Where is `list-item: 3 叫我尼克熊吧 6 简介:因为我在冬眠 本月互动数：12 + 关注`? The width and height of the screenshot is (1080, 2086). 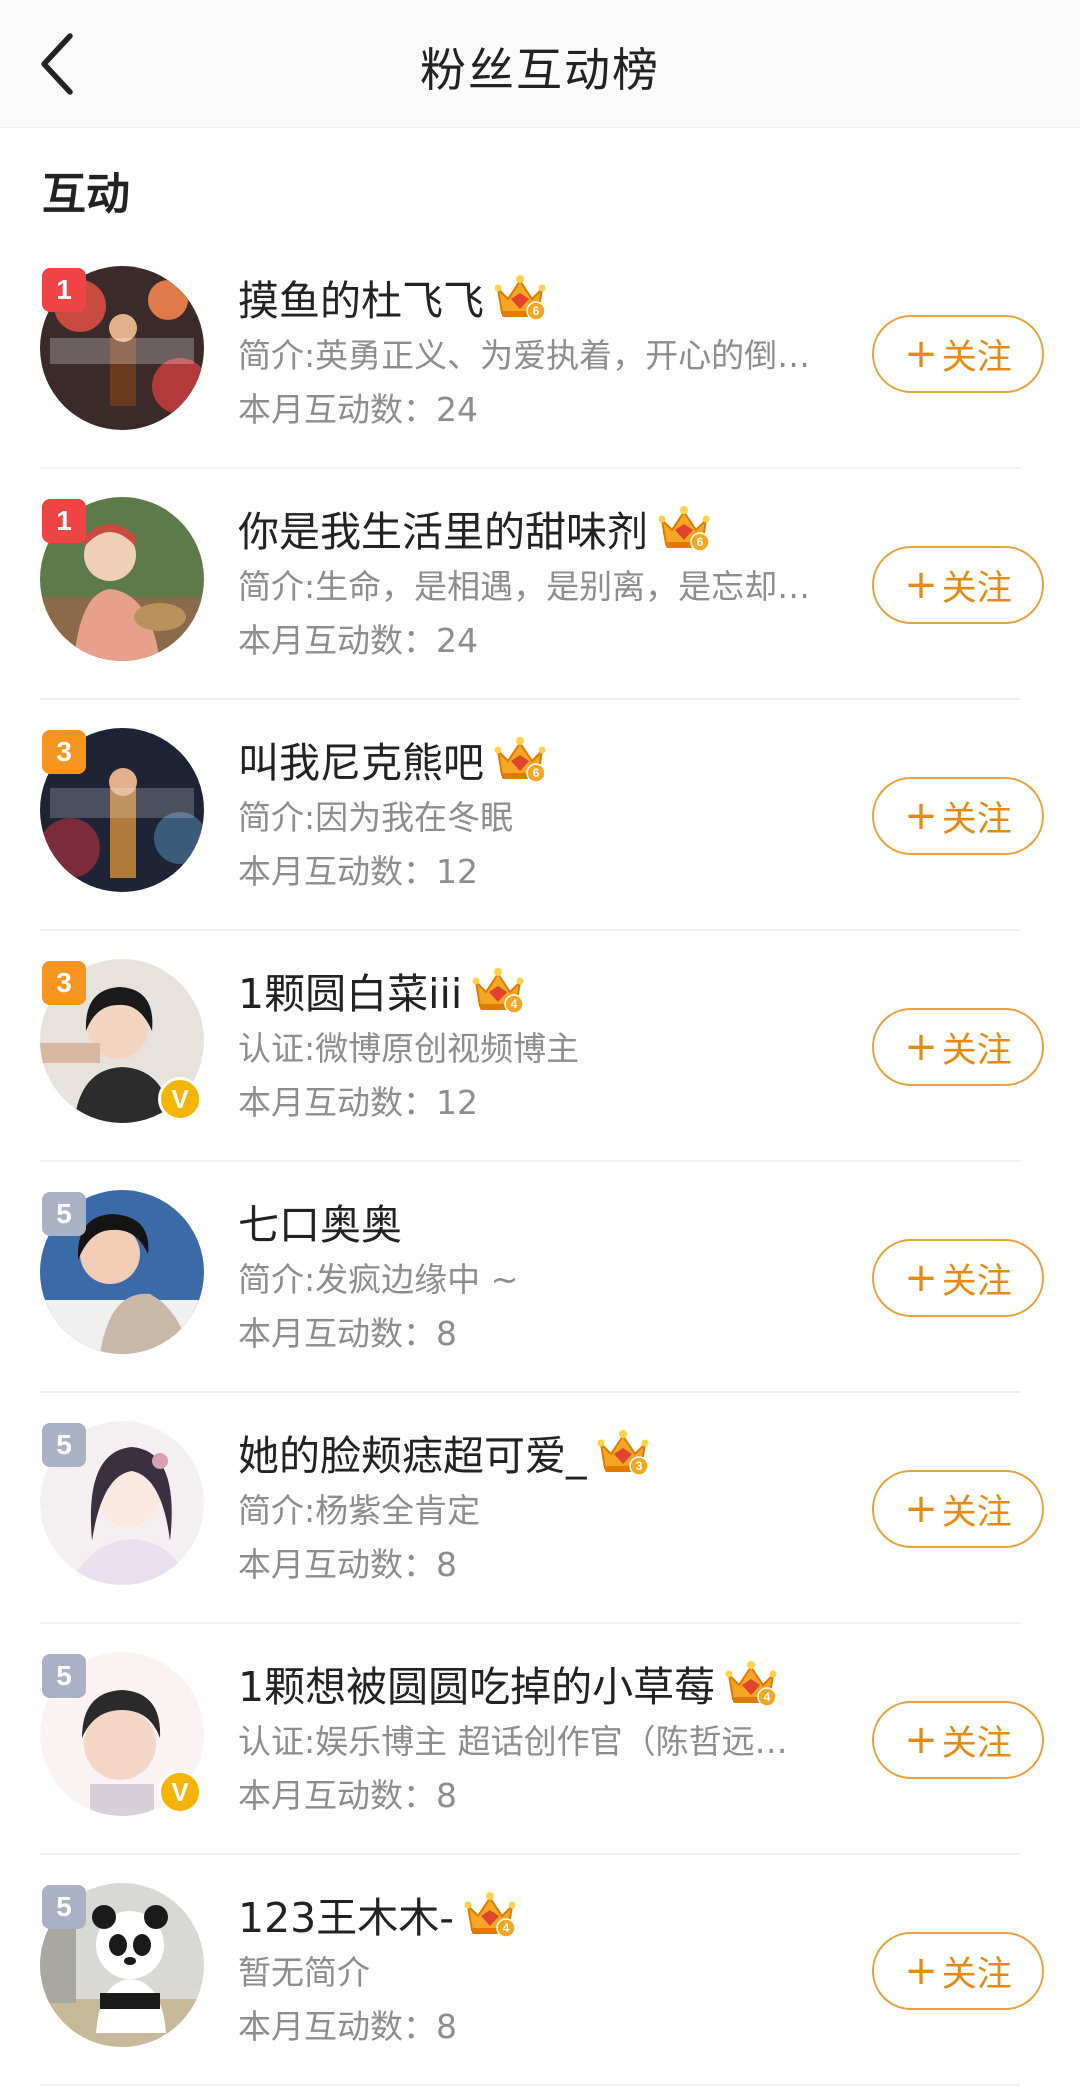 list-item: 3 叫我尼克熊吧 6 简介:因为我在冬眠 本月互动数：12 + 关注 is located at coordinates (540, 815).